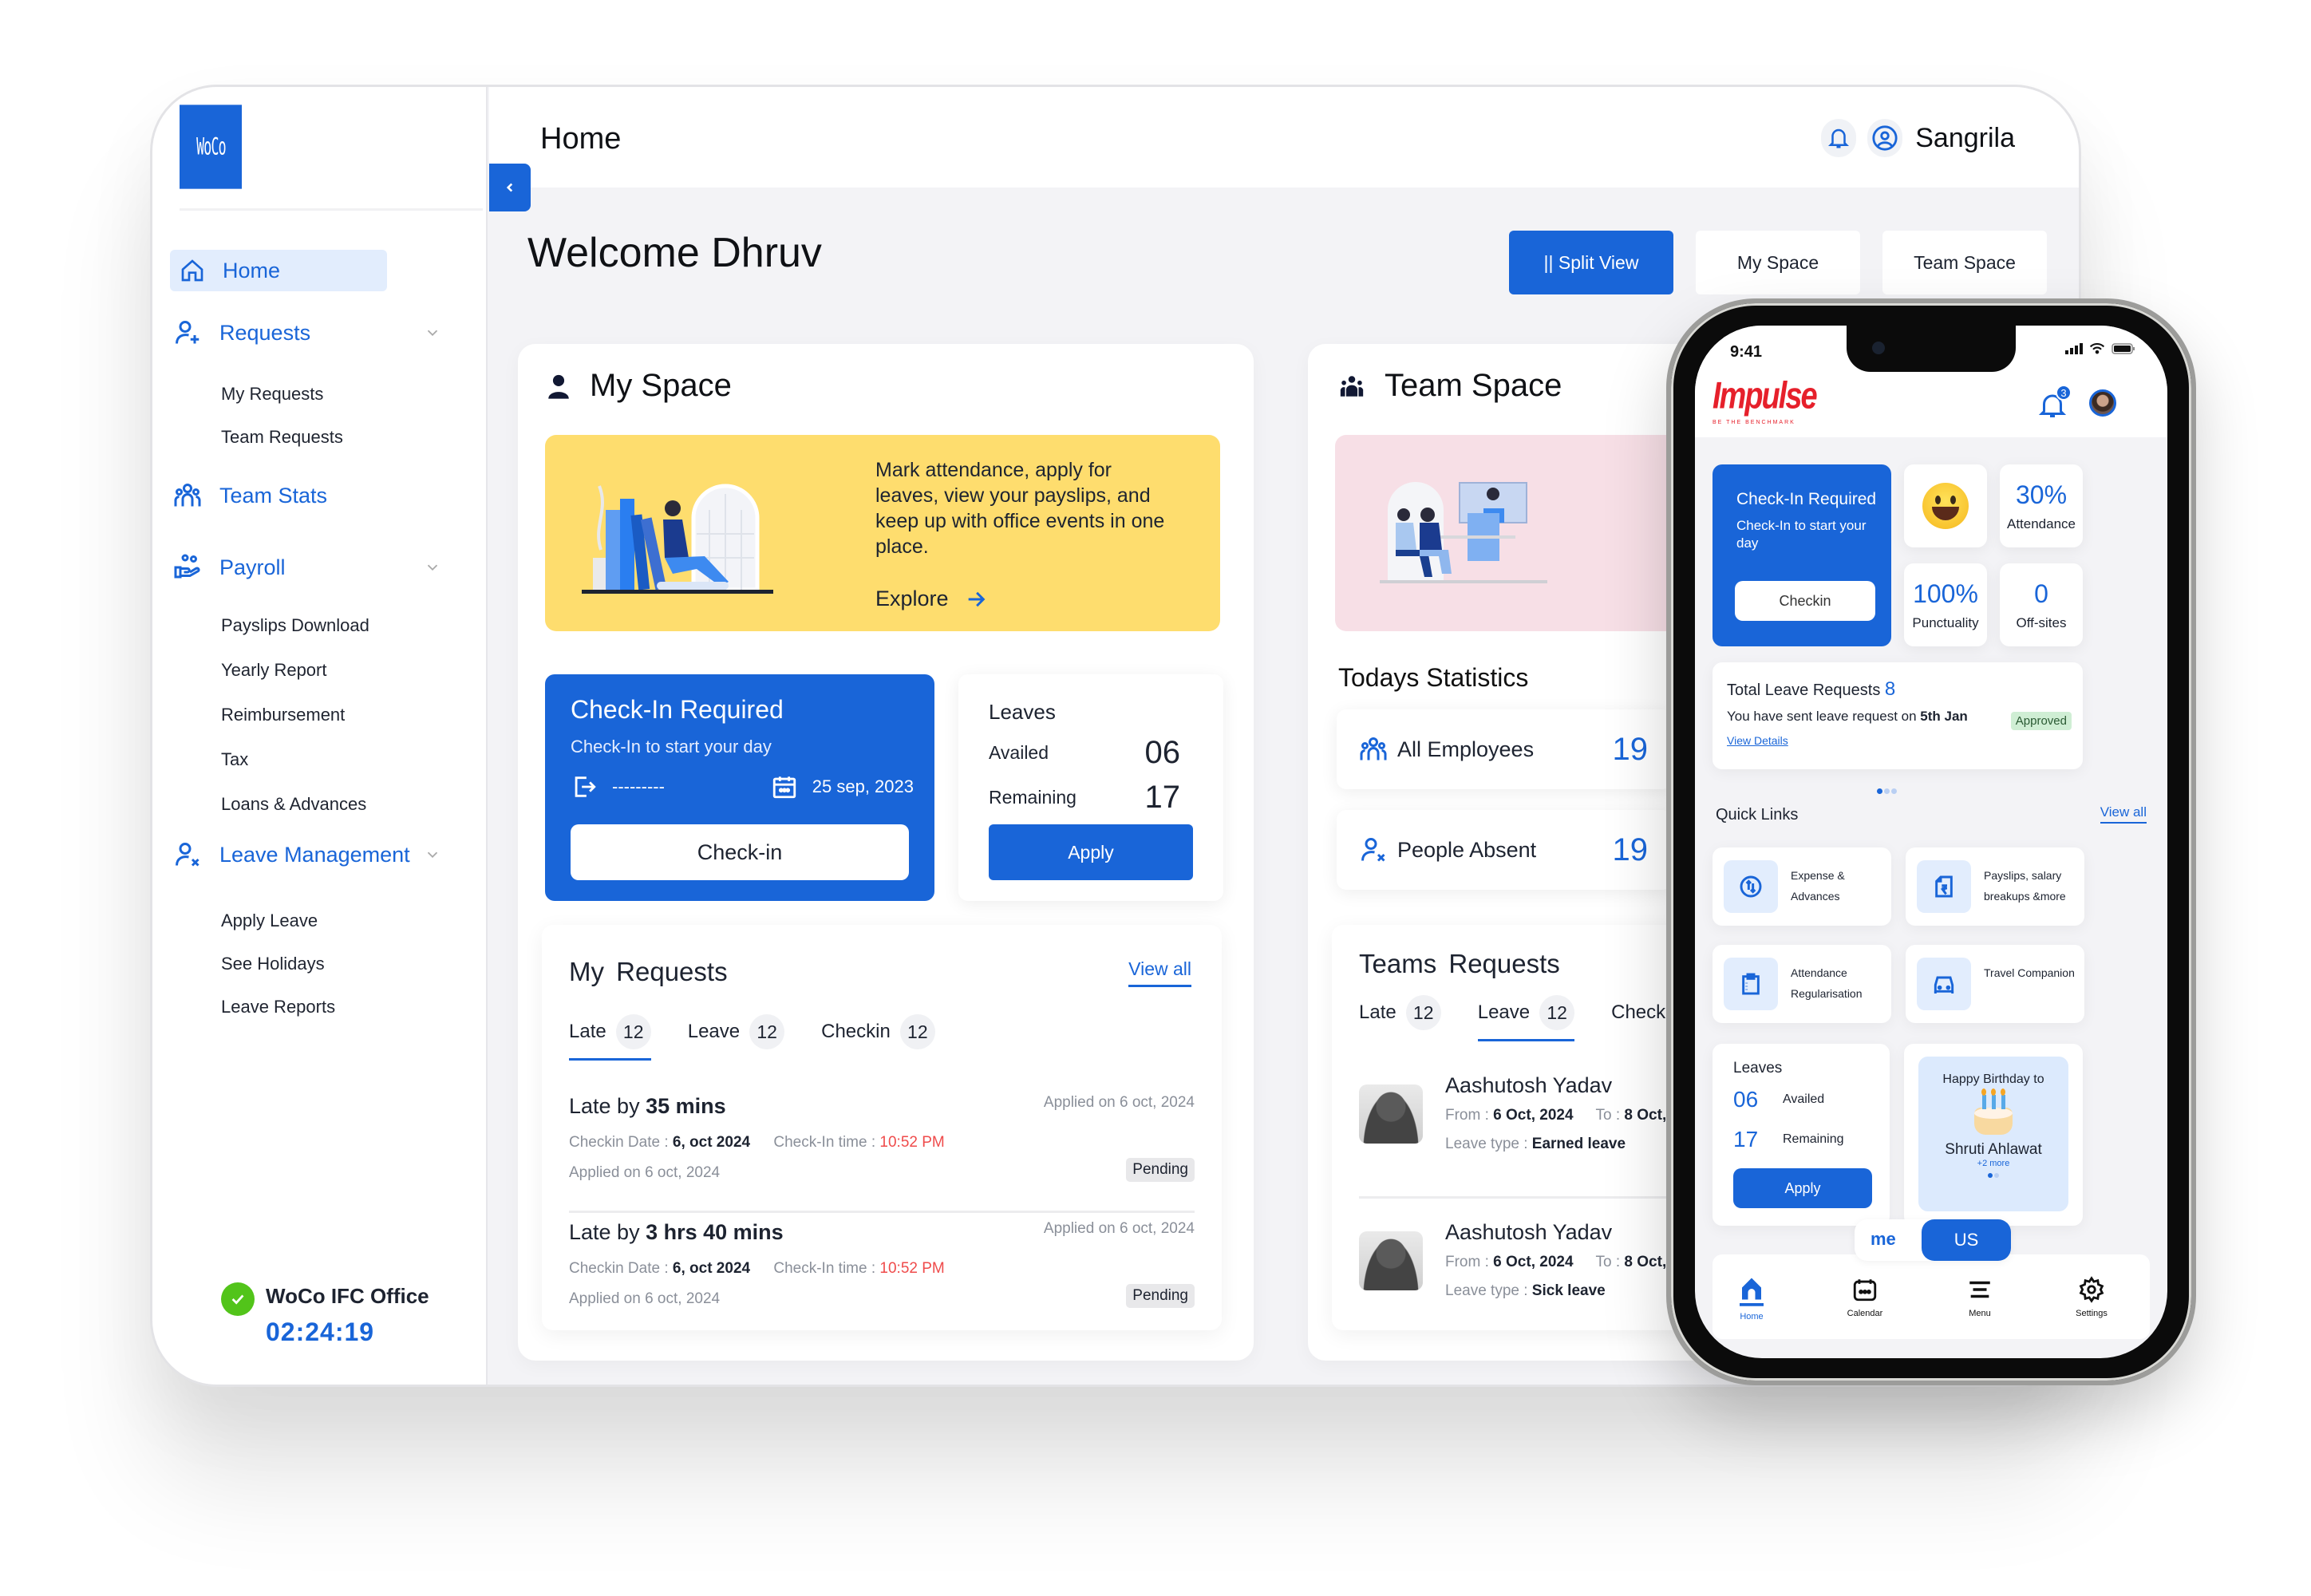 This screenshot has height=1596, width=2311. I want to click on phone-notch, so click(1932, 349).